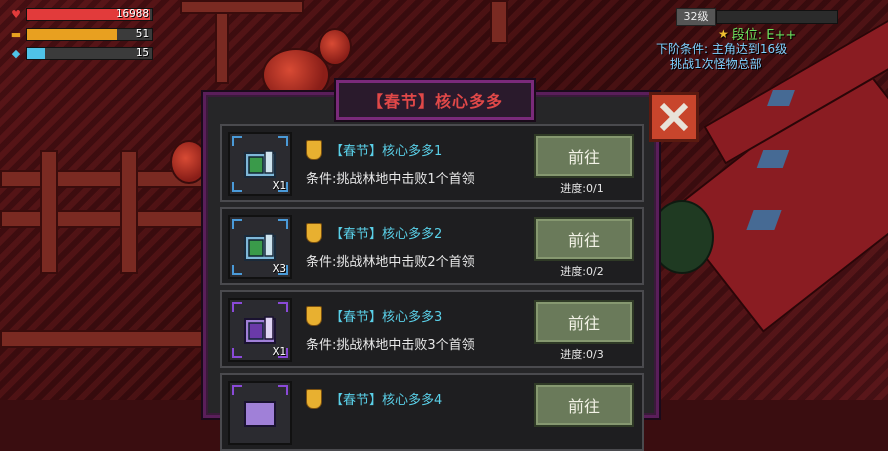 The width and height of the screenshot is (888, 451). I want to click on task-condition: 条件:挑战林地中击败1个首领, so click(390, 179).